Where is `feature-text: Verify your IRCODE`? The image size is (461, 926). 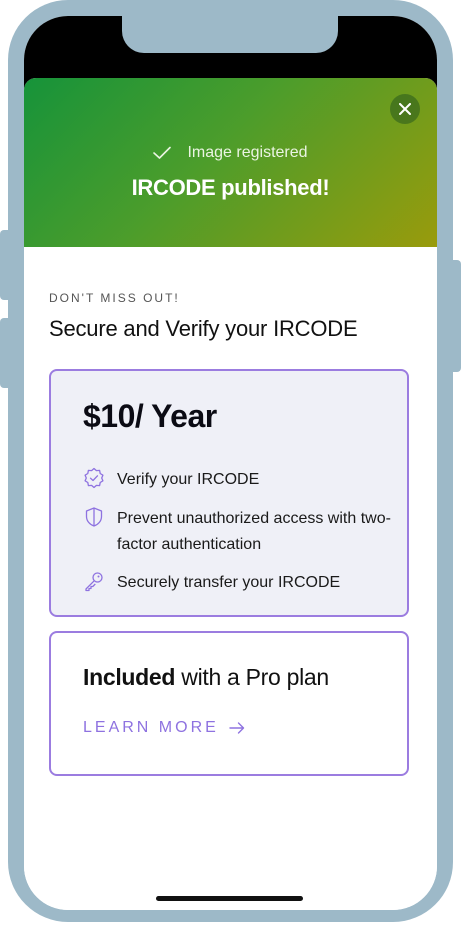
feature-text: Verify your IRCODE is located at coordinates (188, 479).